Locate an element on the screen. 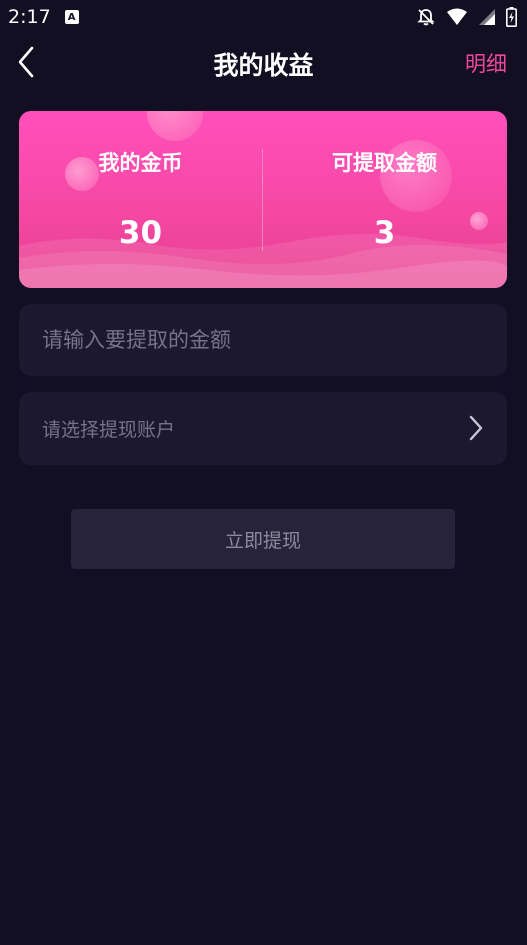 The height and width of the screenshot is (945, 527). withdrawable-value: 3 is located at coordinates (384, 233).